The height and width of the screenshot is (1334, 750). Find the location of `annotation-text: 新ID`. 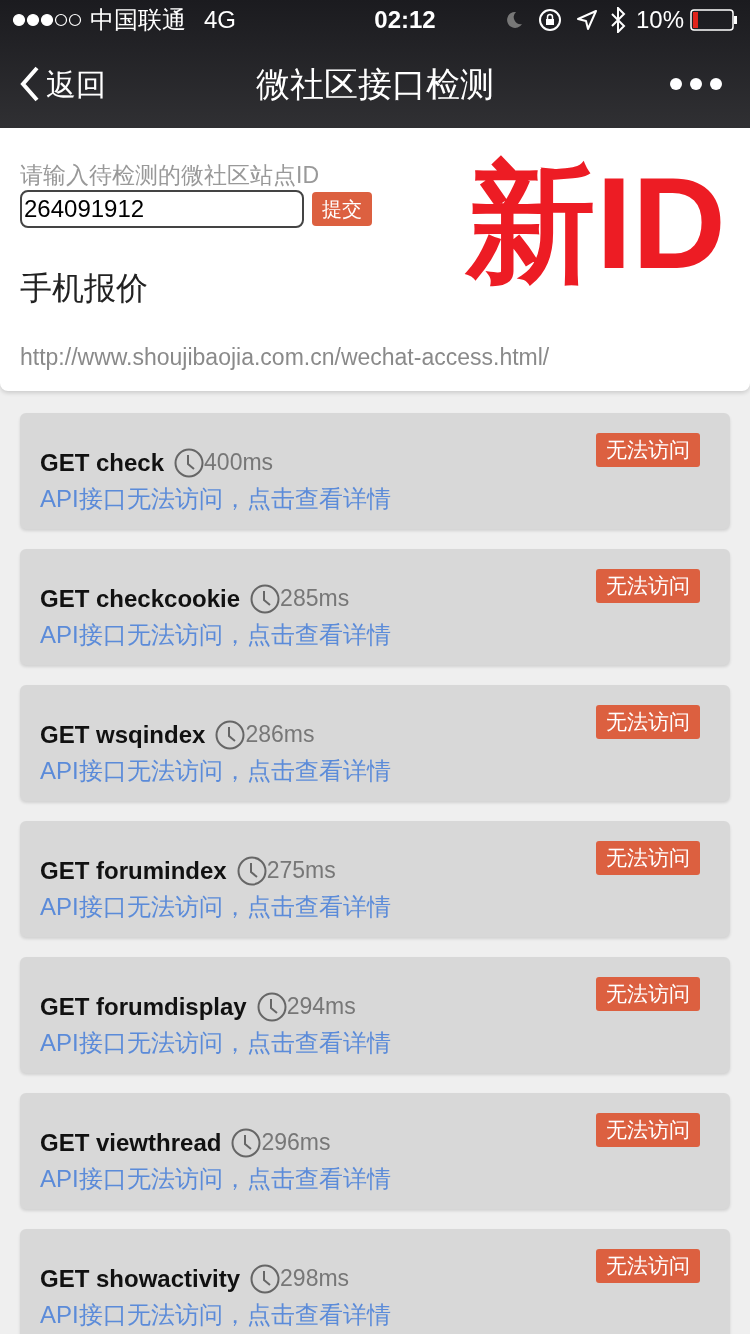

annotation-text: 新ID is located at coordinates (596, 223).